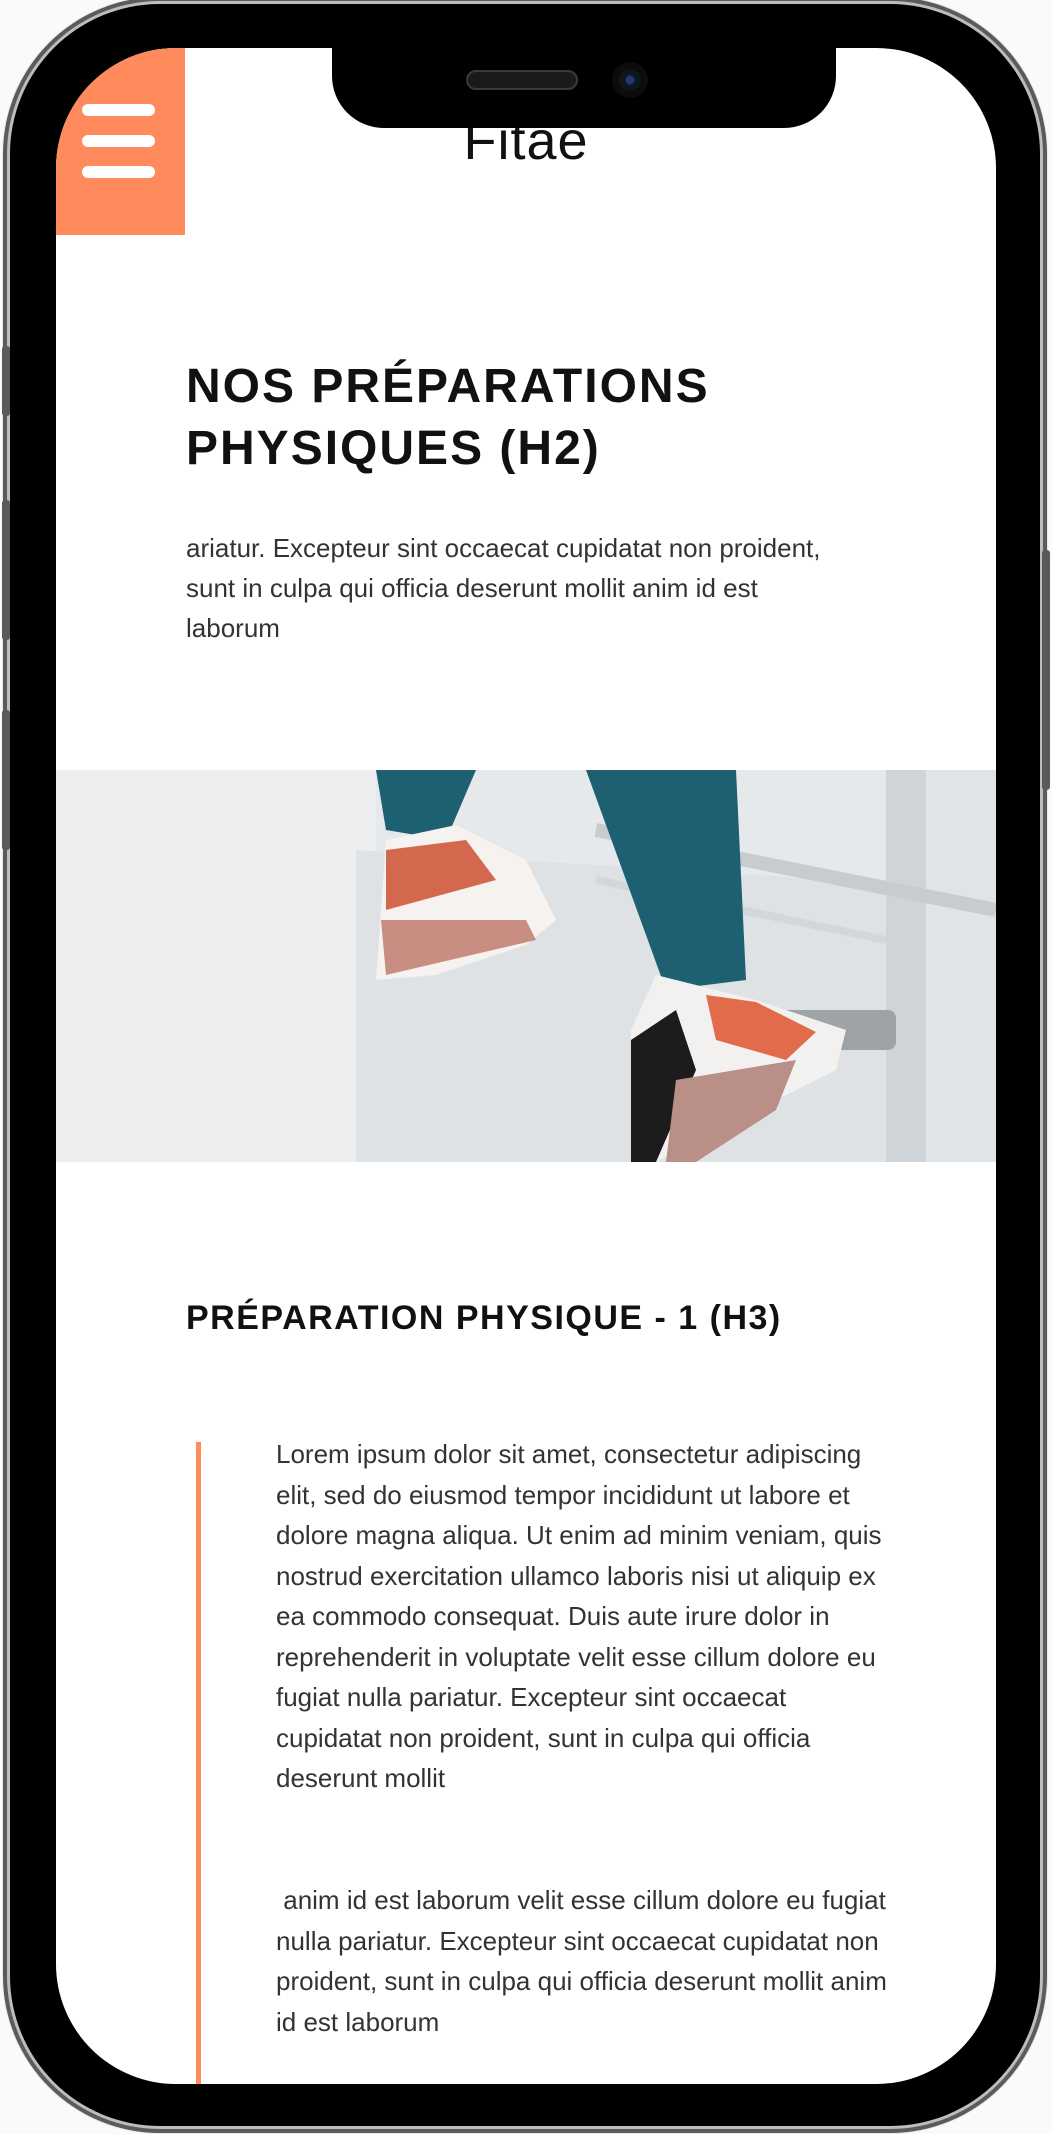  What do you see at coordinates (6, 381) in the screenshot?
I see `mute-switch` at bounding box center [6, 381].